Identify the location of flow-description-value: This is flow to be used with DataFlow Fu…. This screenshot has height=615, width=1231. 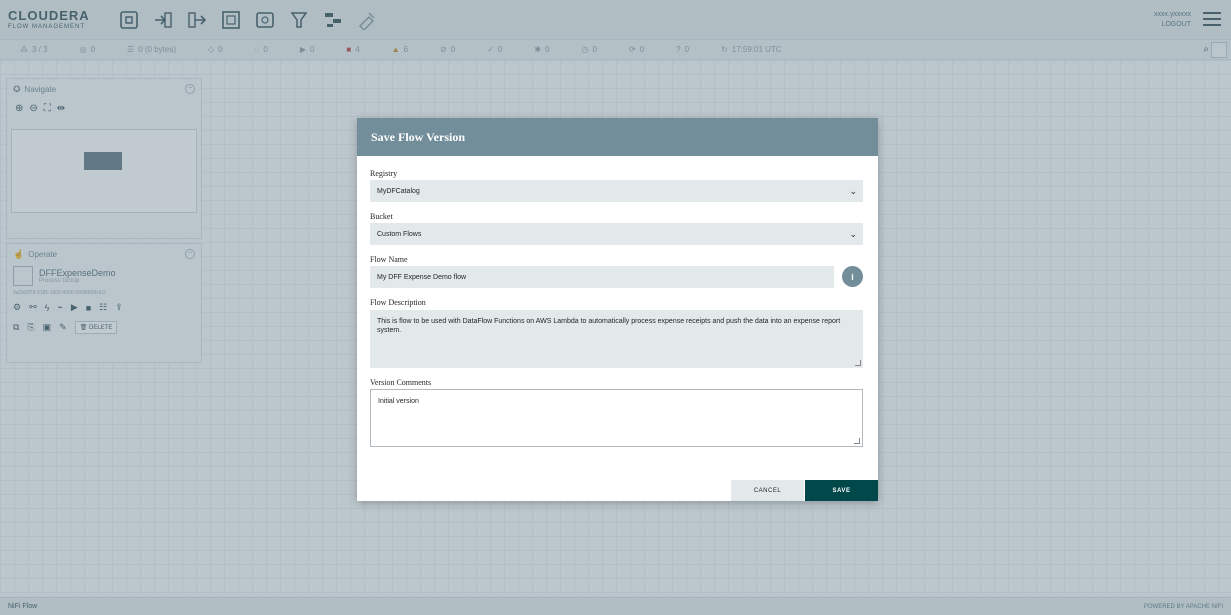
(609, 326).